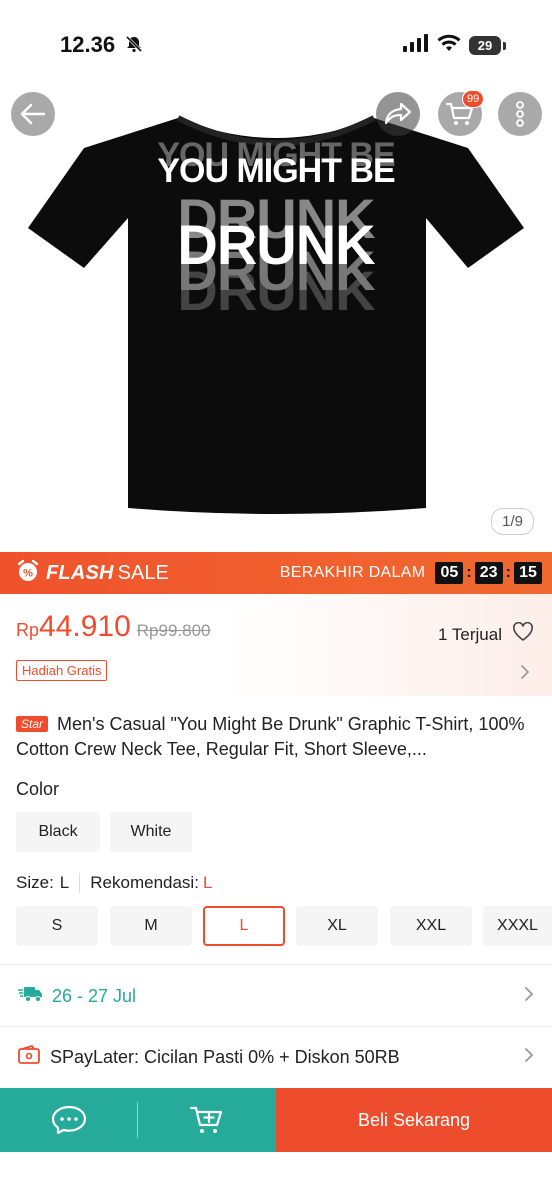  I want to click on size-option-s: S, so click(57, 926).